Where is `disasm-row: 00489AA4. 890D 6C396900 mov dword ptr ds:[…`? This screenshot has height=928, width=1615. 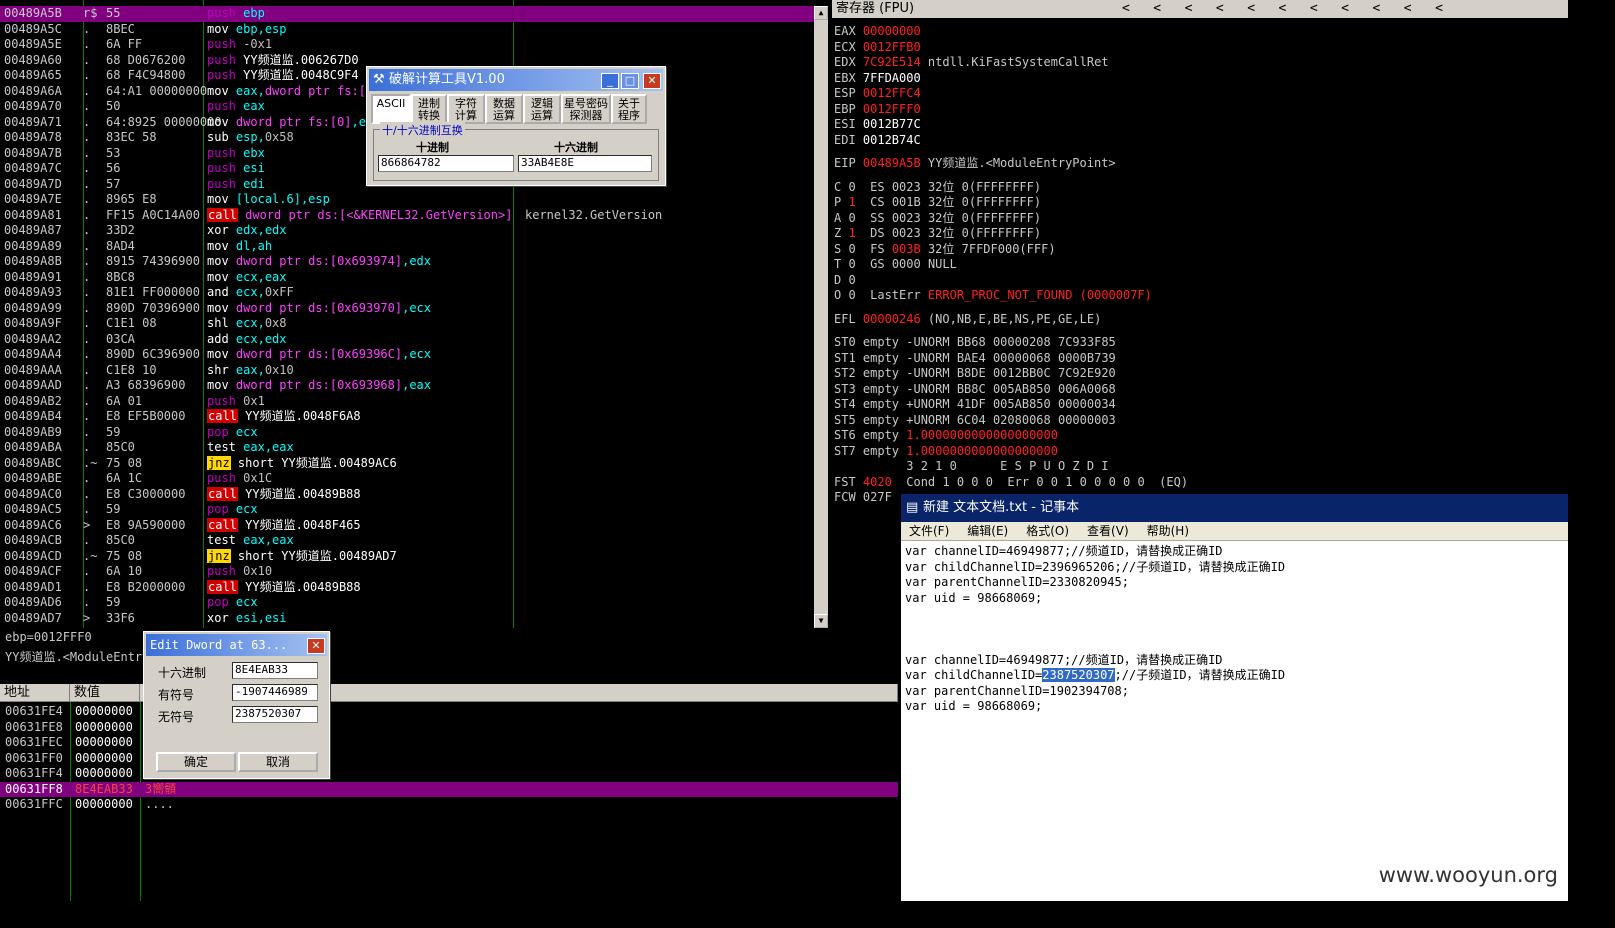 disasm-row: 00489AA4. 890D 6C396900 mov dword ptr ds:[… is located at coordinates (407, 355).